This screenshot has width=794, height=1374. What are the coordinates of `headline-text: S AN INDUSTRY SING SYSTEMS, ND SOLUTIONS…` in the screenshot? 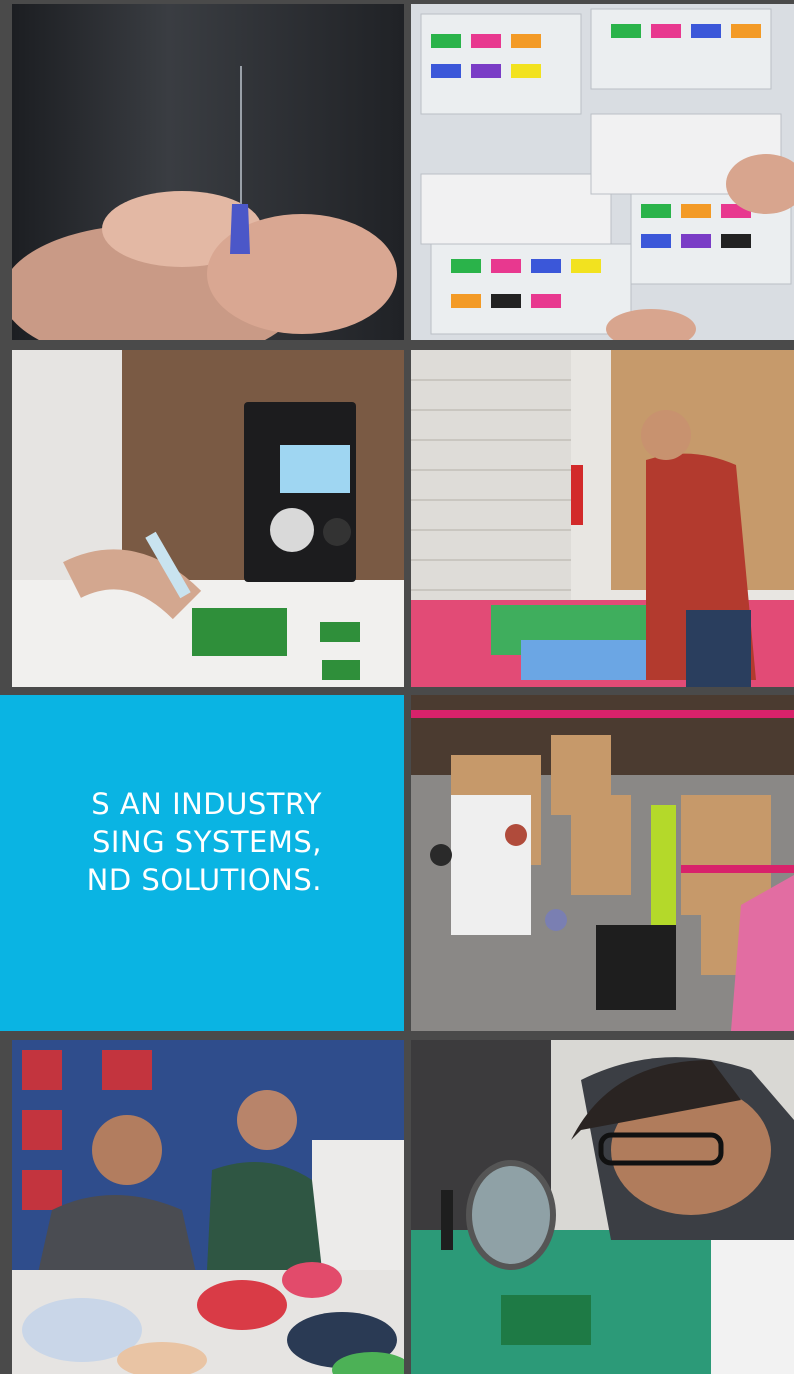 It's located at (204, 842).